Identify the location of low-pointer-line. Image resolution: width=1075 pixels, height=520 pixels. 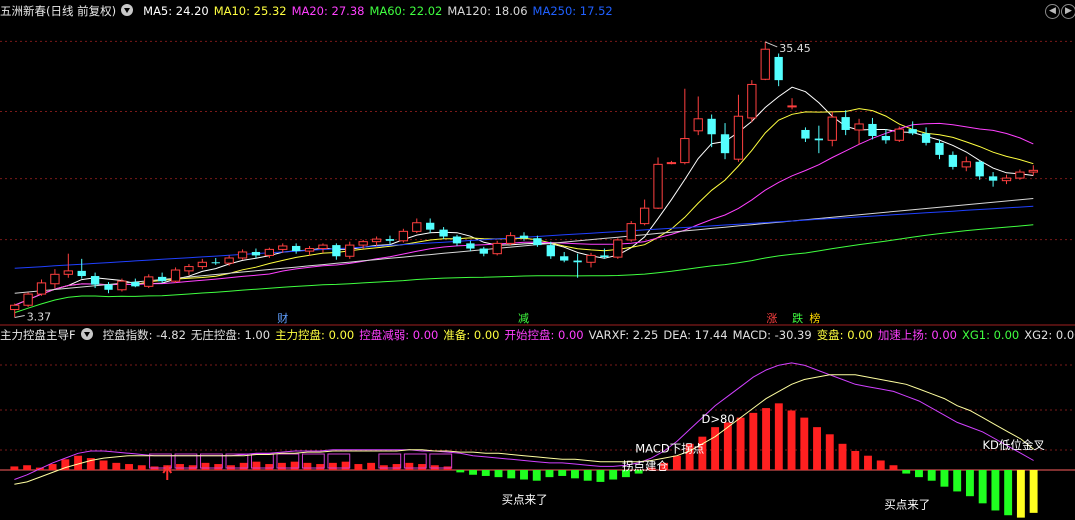
(19, 317).